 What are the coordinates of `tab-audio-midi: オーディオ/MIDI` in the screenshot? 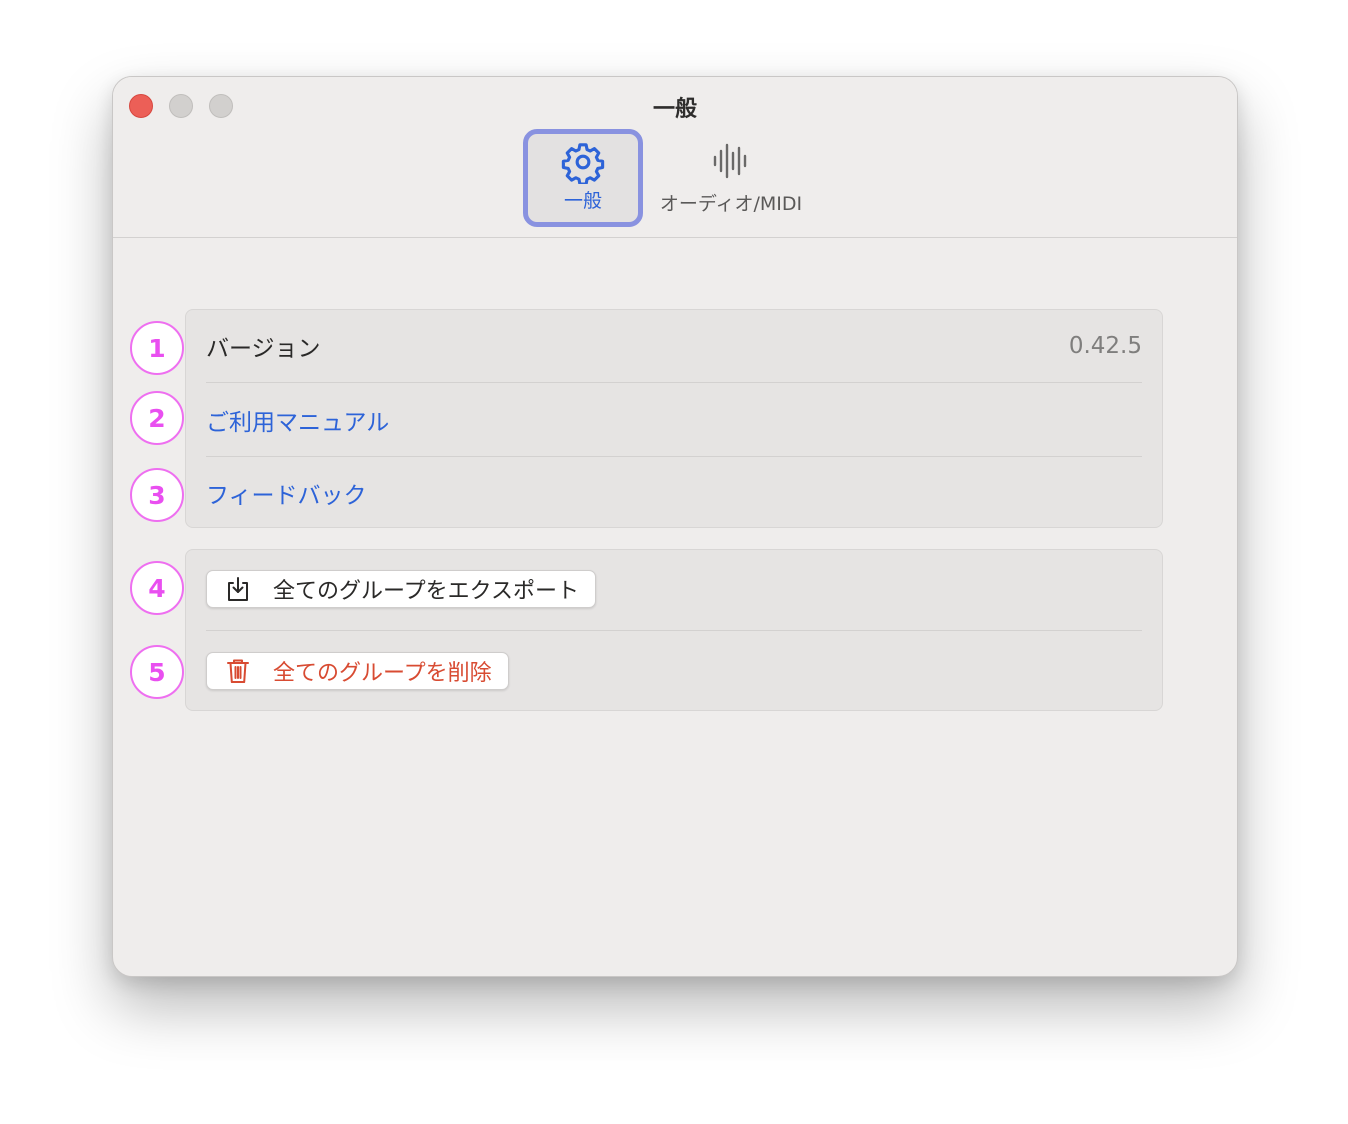 It's located at (731, 178).